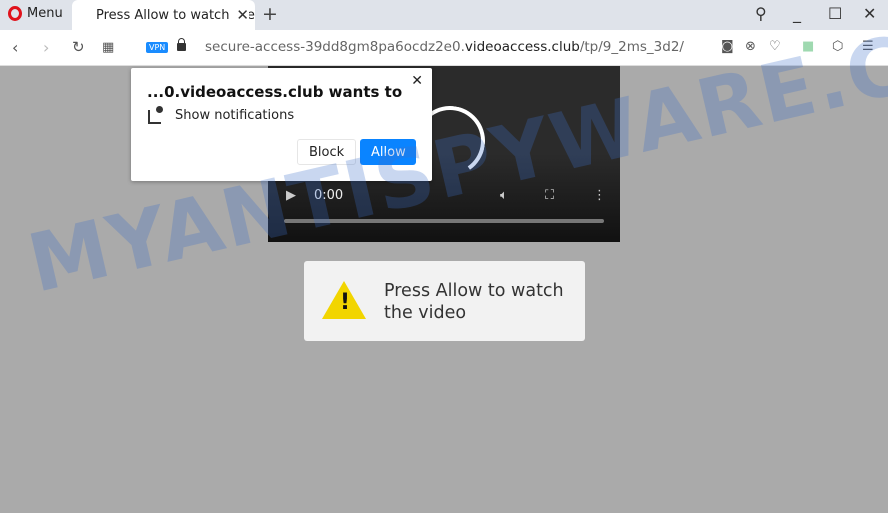 The height and width of the screenshot is (513, 888). Describe the element at coordinates (549, 195) in the screenshot. I see `fullscreen-icon: ⛶` at that location.